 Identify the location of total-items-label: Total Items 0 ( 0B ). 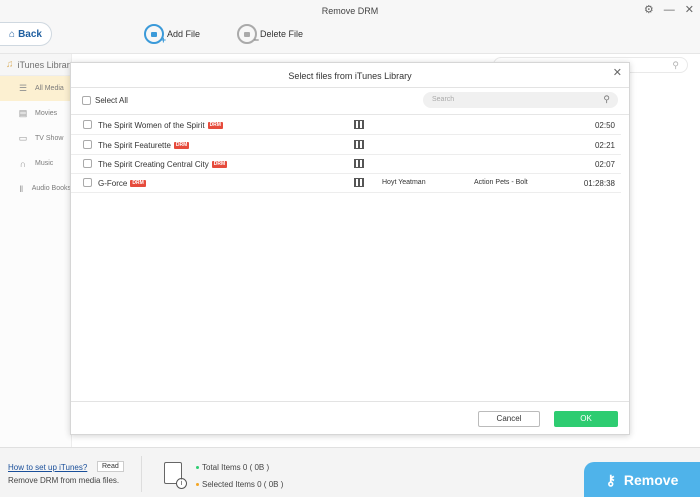
(236, 467).